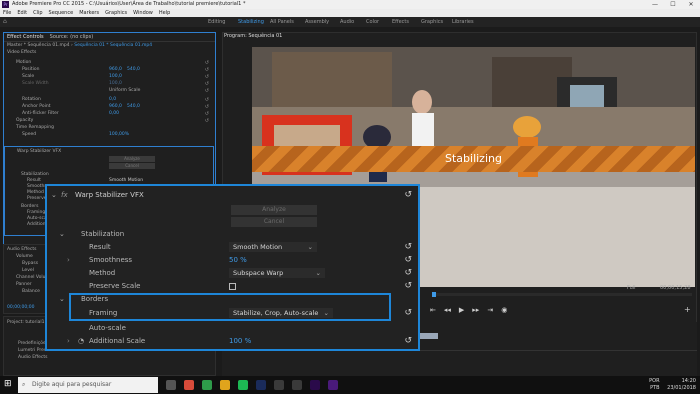 This screenshot has width=700, height=394. I want to click on menu-clip: Clip, so click(37, 13).